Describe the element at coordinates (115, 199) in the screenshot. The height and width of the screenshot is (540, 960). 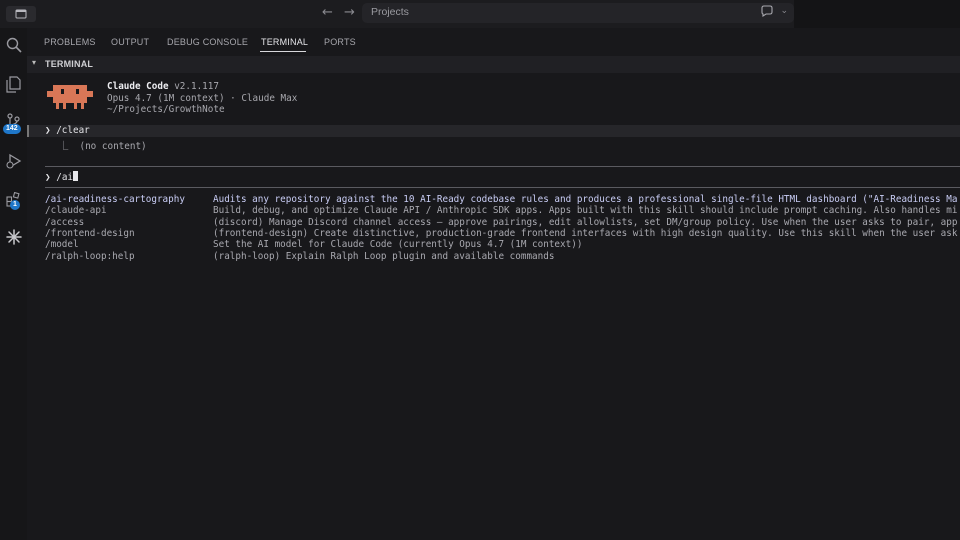
I see `suggestion-command: /ai-readiness-cartography` at that location.